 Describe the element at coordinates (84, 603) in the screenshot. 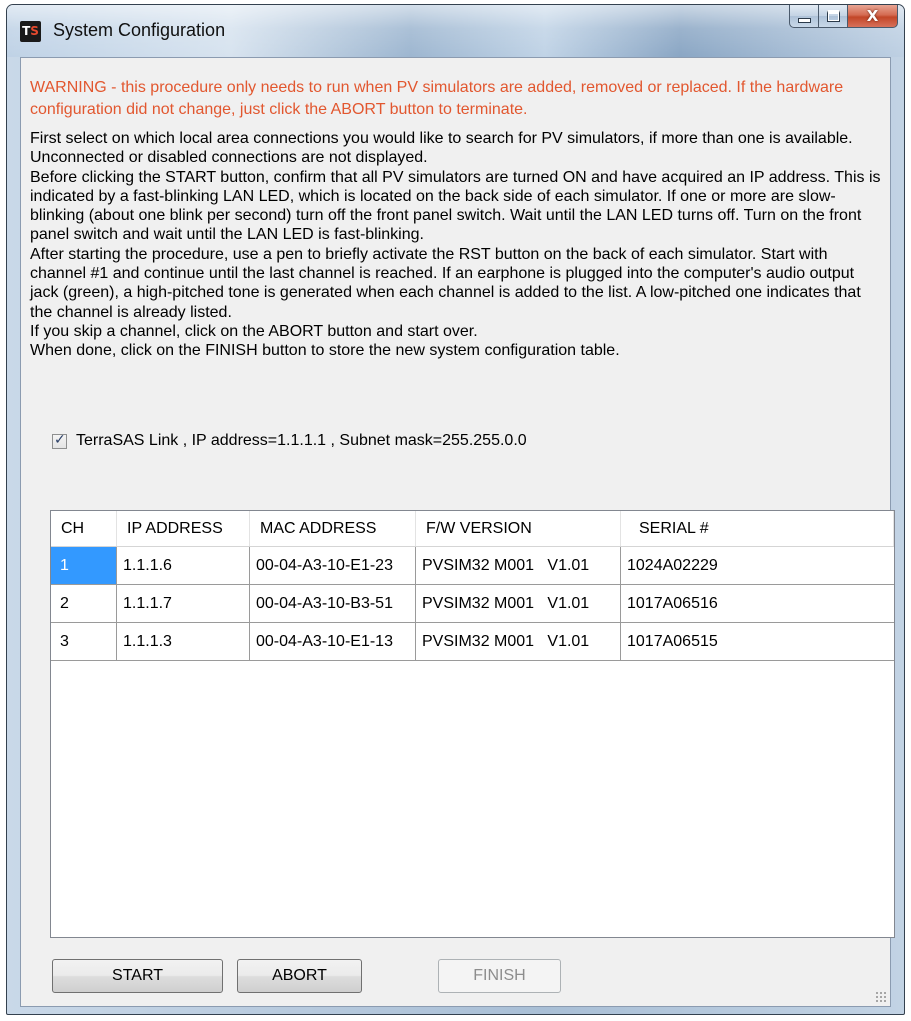

I see `cell-ch: 2` at that location.